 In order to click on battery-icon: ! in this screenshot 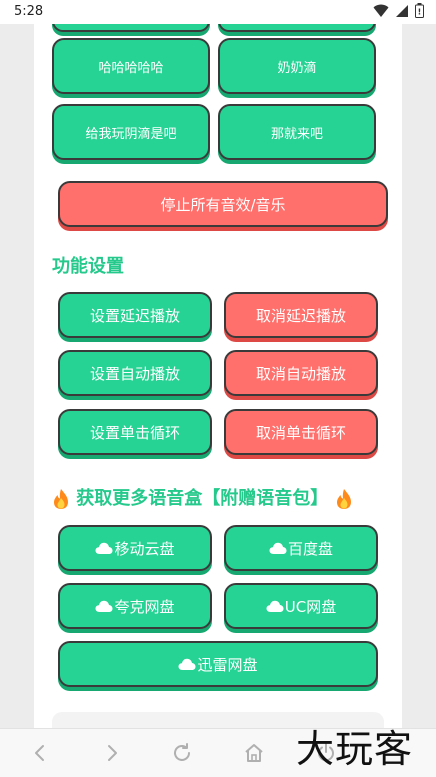, I will do `click(419, 10)`.